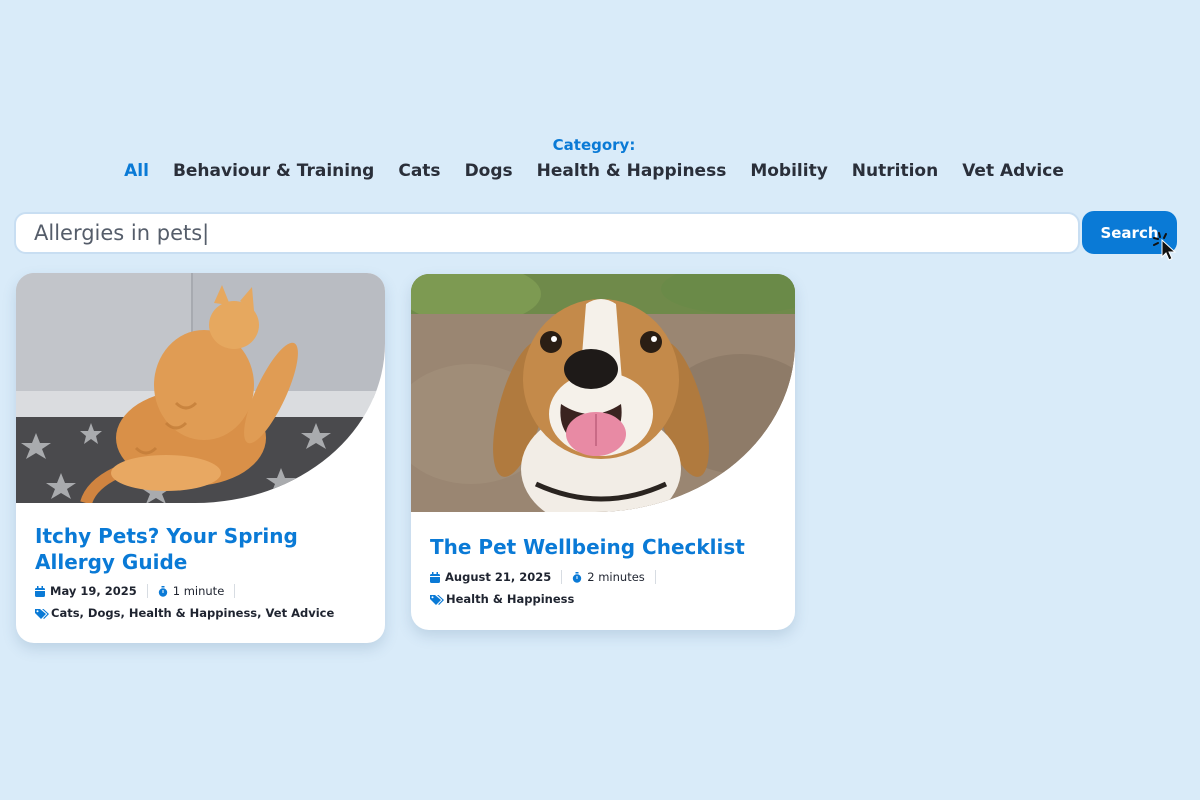  I want to click on article-date-text: May 19, 2025, so click(93, 591).